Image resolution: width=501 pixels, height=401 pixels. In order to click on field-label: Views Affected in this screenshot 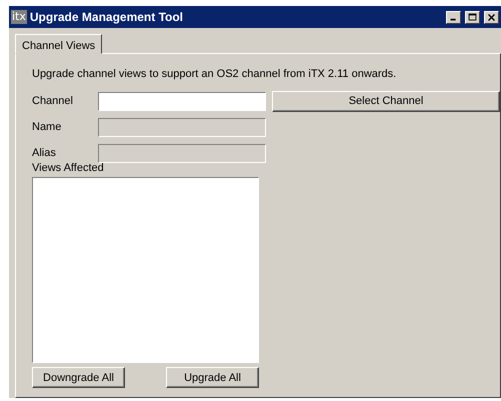, I will do `click(68, 168)`.